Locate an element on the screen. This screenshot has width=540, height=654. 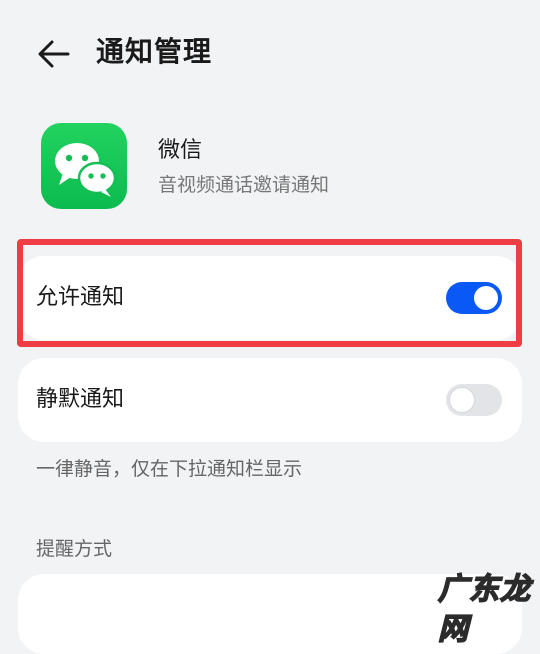
silent-notifications-toggle is located at coordinates (474, 400).